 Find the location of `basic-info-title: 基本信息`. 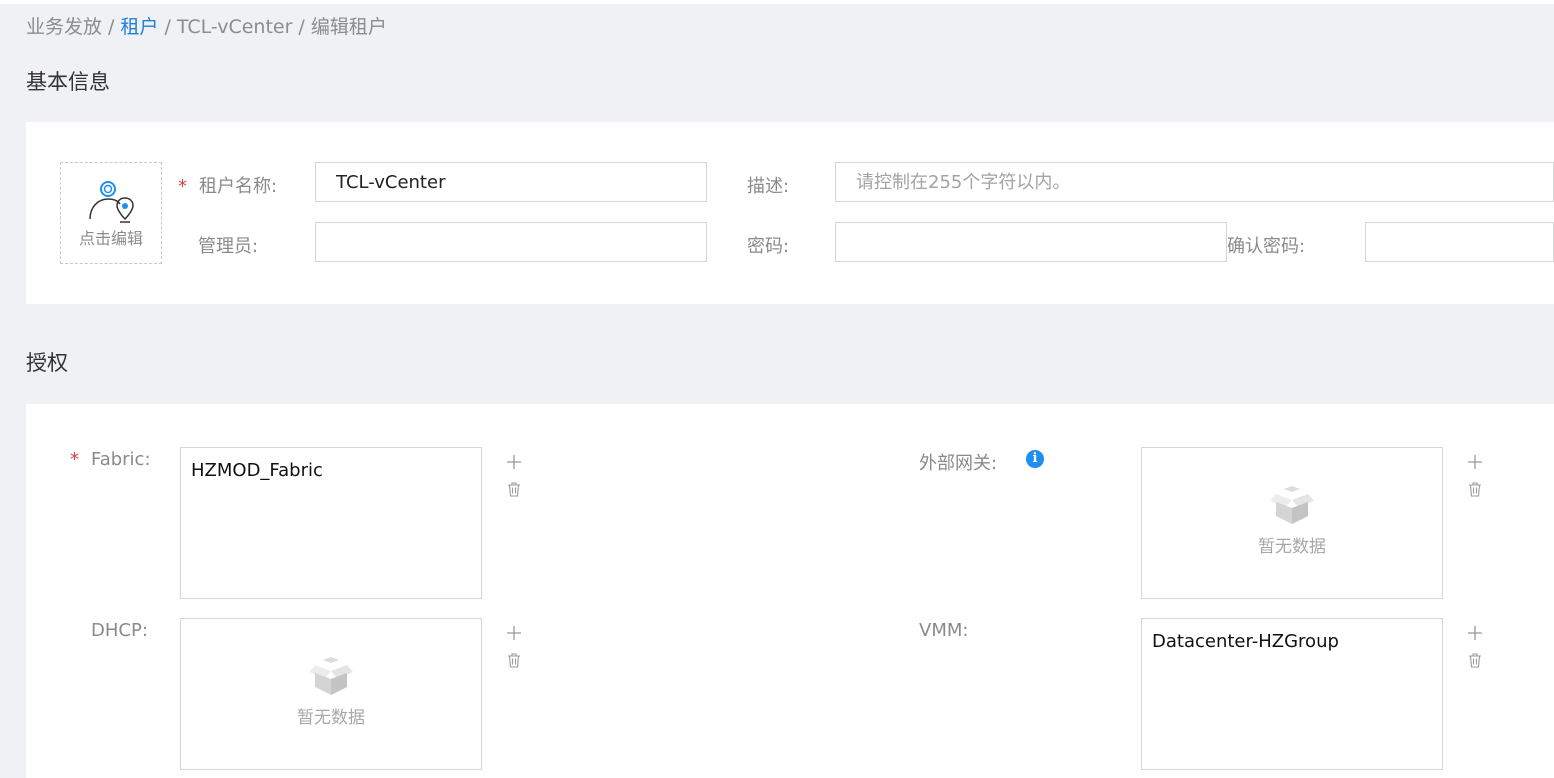

basic-info-title: 基本信息 is located at coordinates (68, 82).